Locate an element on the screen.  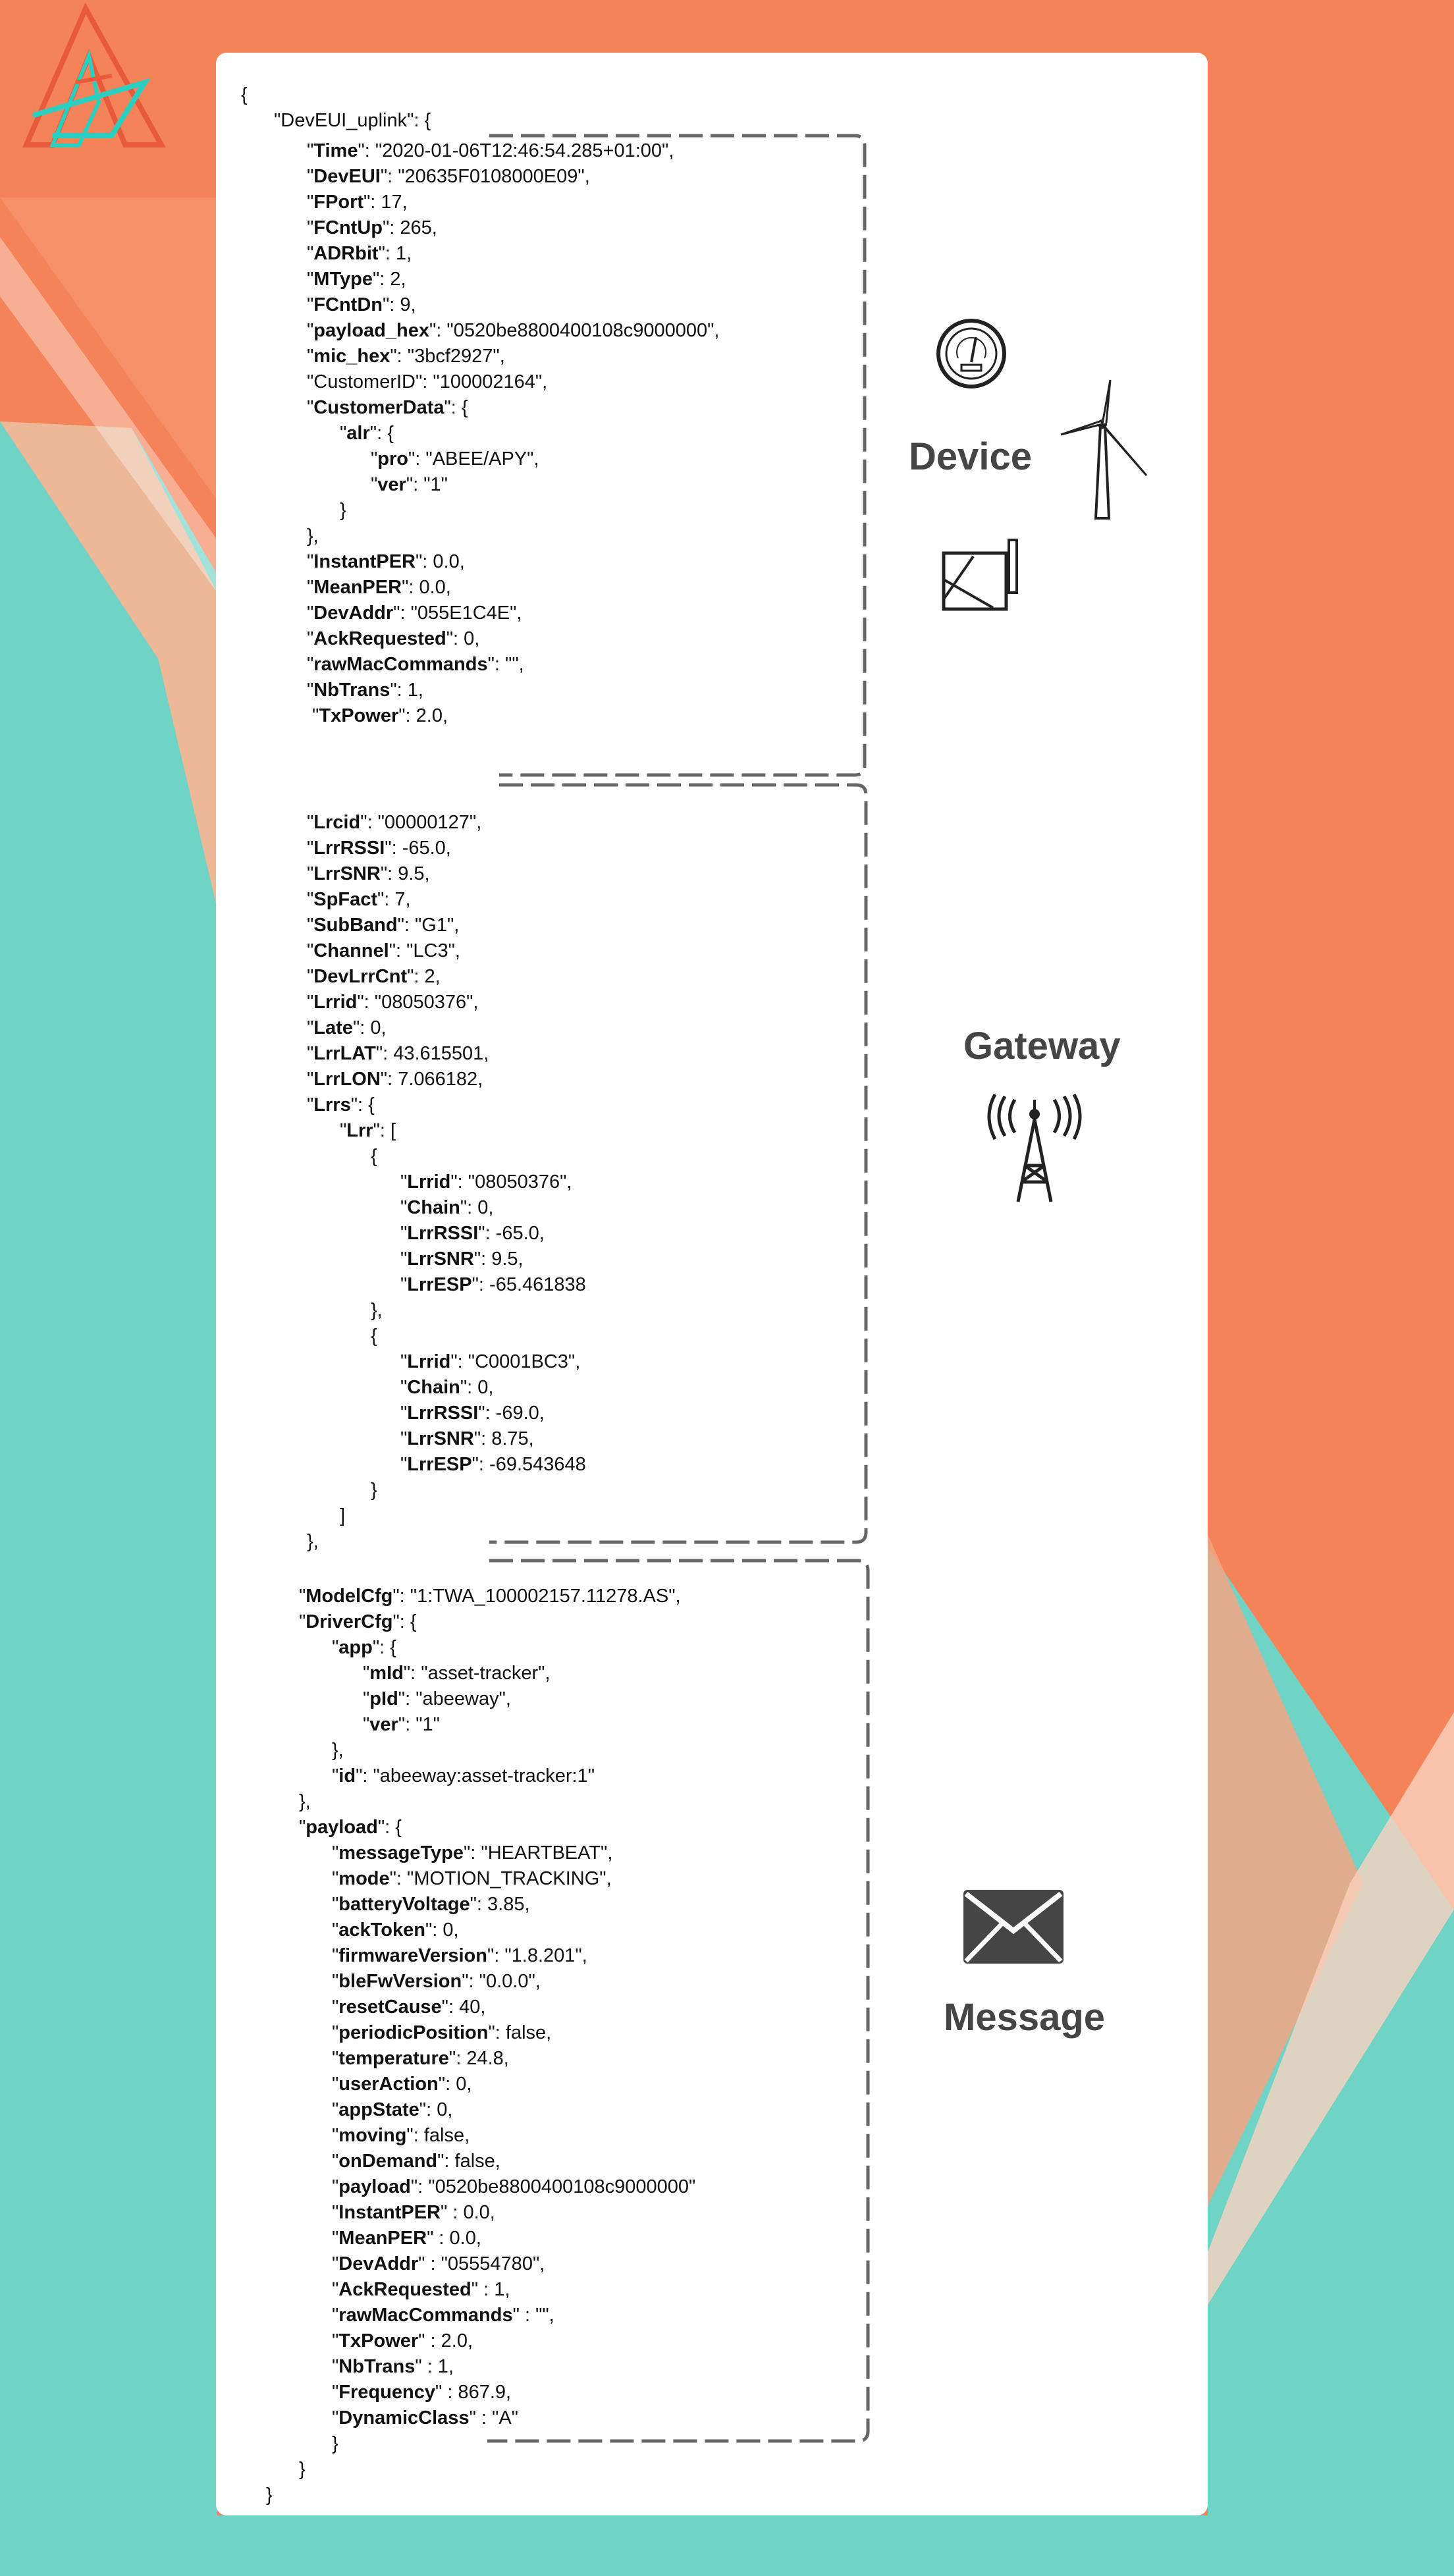
json-key: onDemand is located at coordinates (388, 2161).